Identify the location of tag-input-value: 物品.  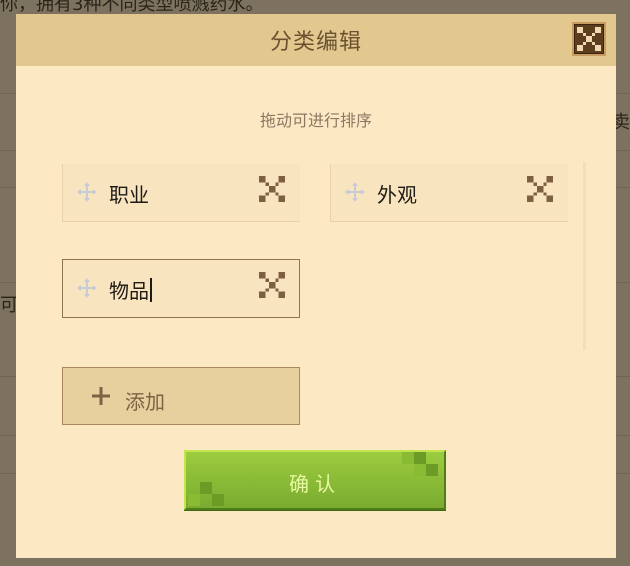
(129, 291).